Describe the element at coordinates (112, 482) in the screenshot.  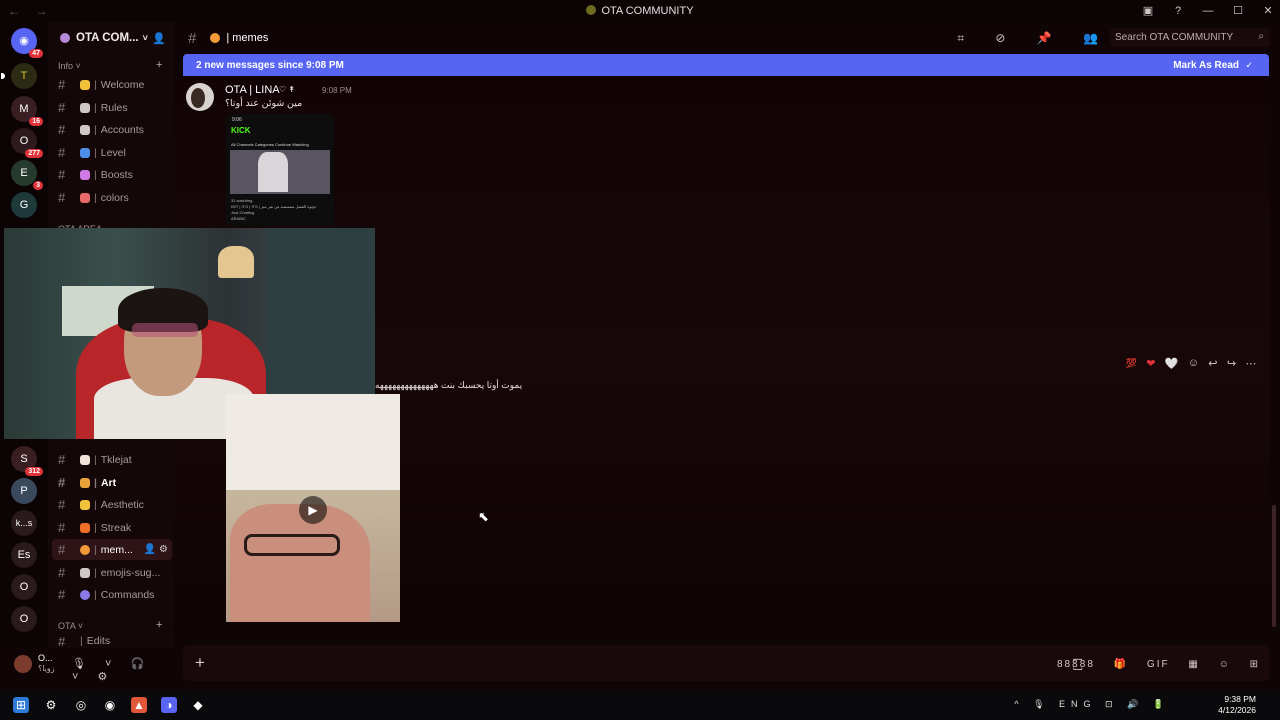
I see `channel-art: # | Art` at that location.